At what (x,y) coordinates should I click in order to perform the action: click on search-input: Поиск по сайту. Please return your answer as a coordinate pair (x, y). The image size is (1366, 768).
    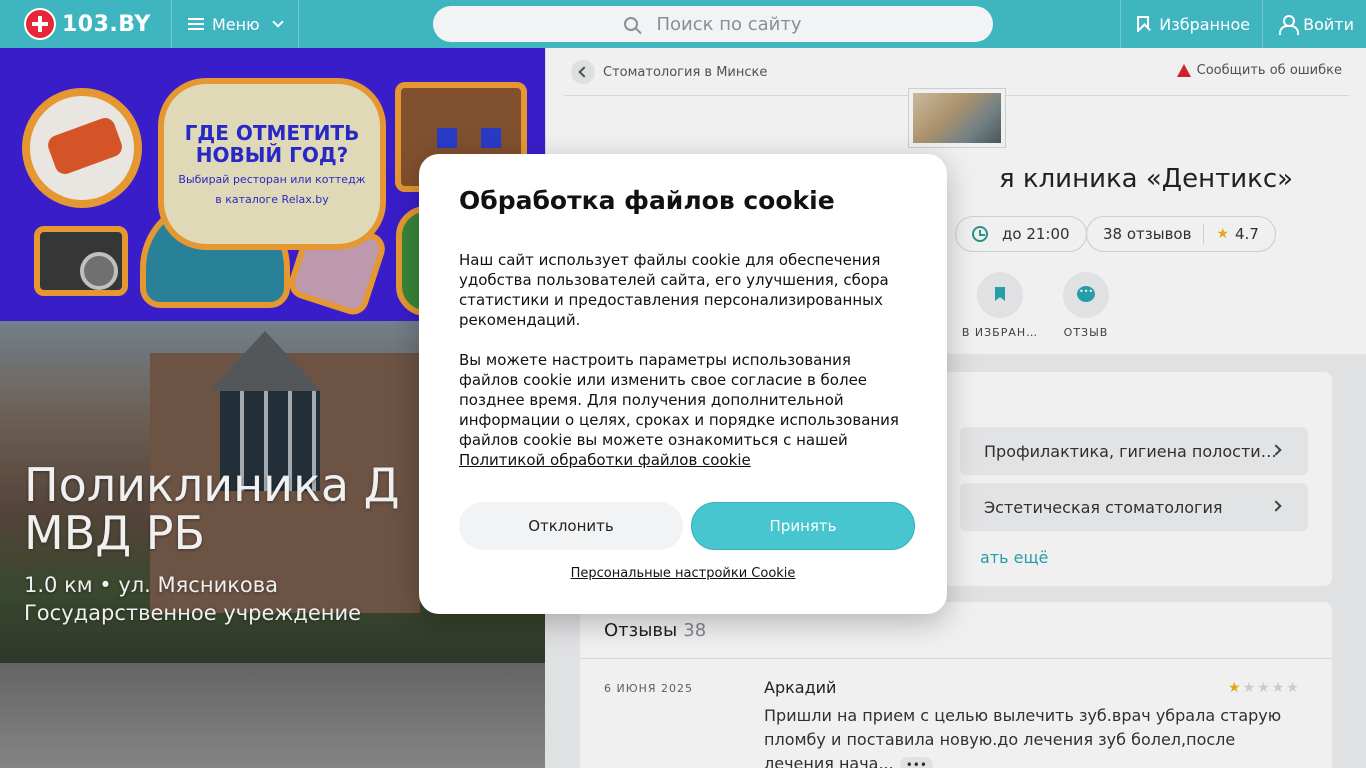
    Looking at the image, I should click on (713, 24).